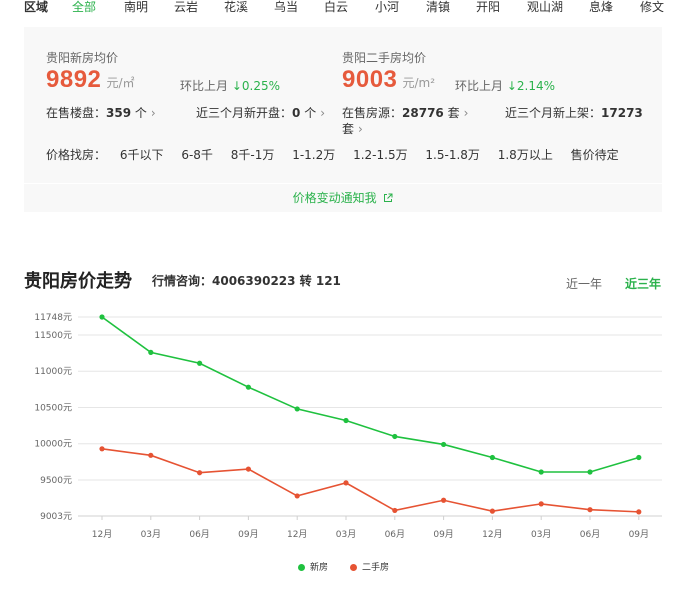  Describe the element at coordinates (253, 154) in the screenshot. I see `price-filter-option: 8千-1万` at that location.